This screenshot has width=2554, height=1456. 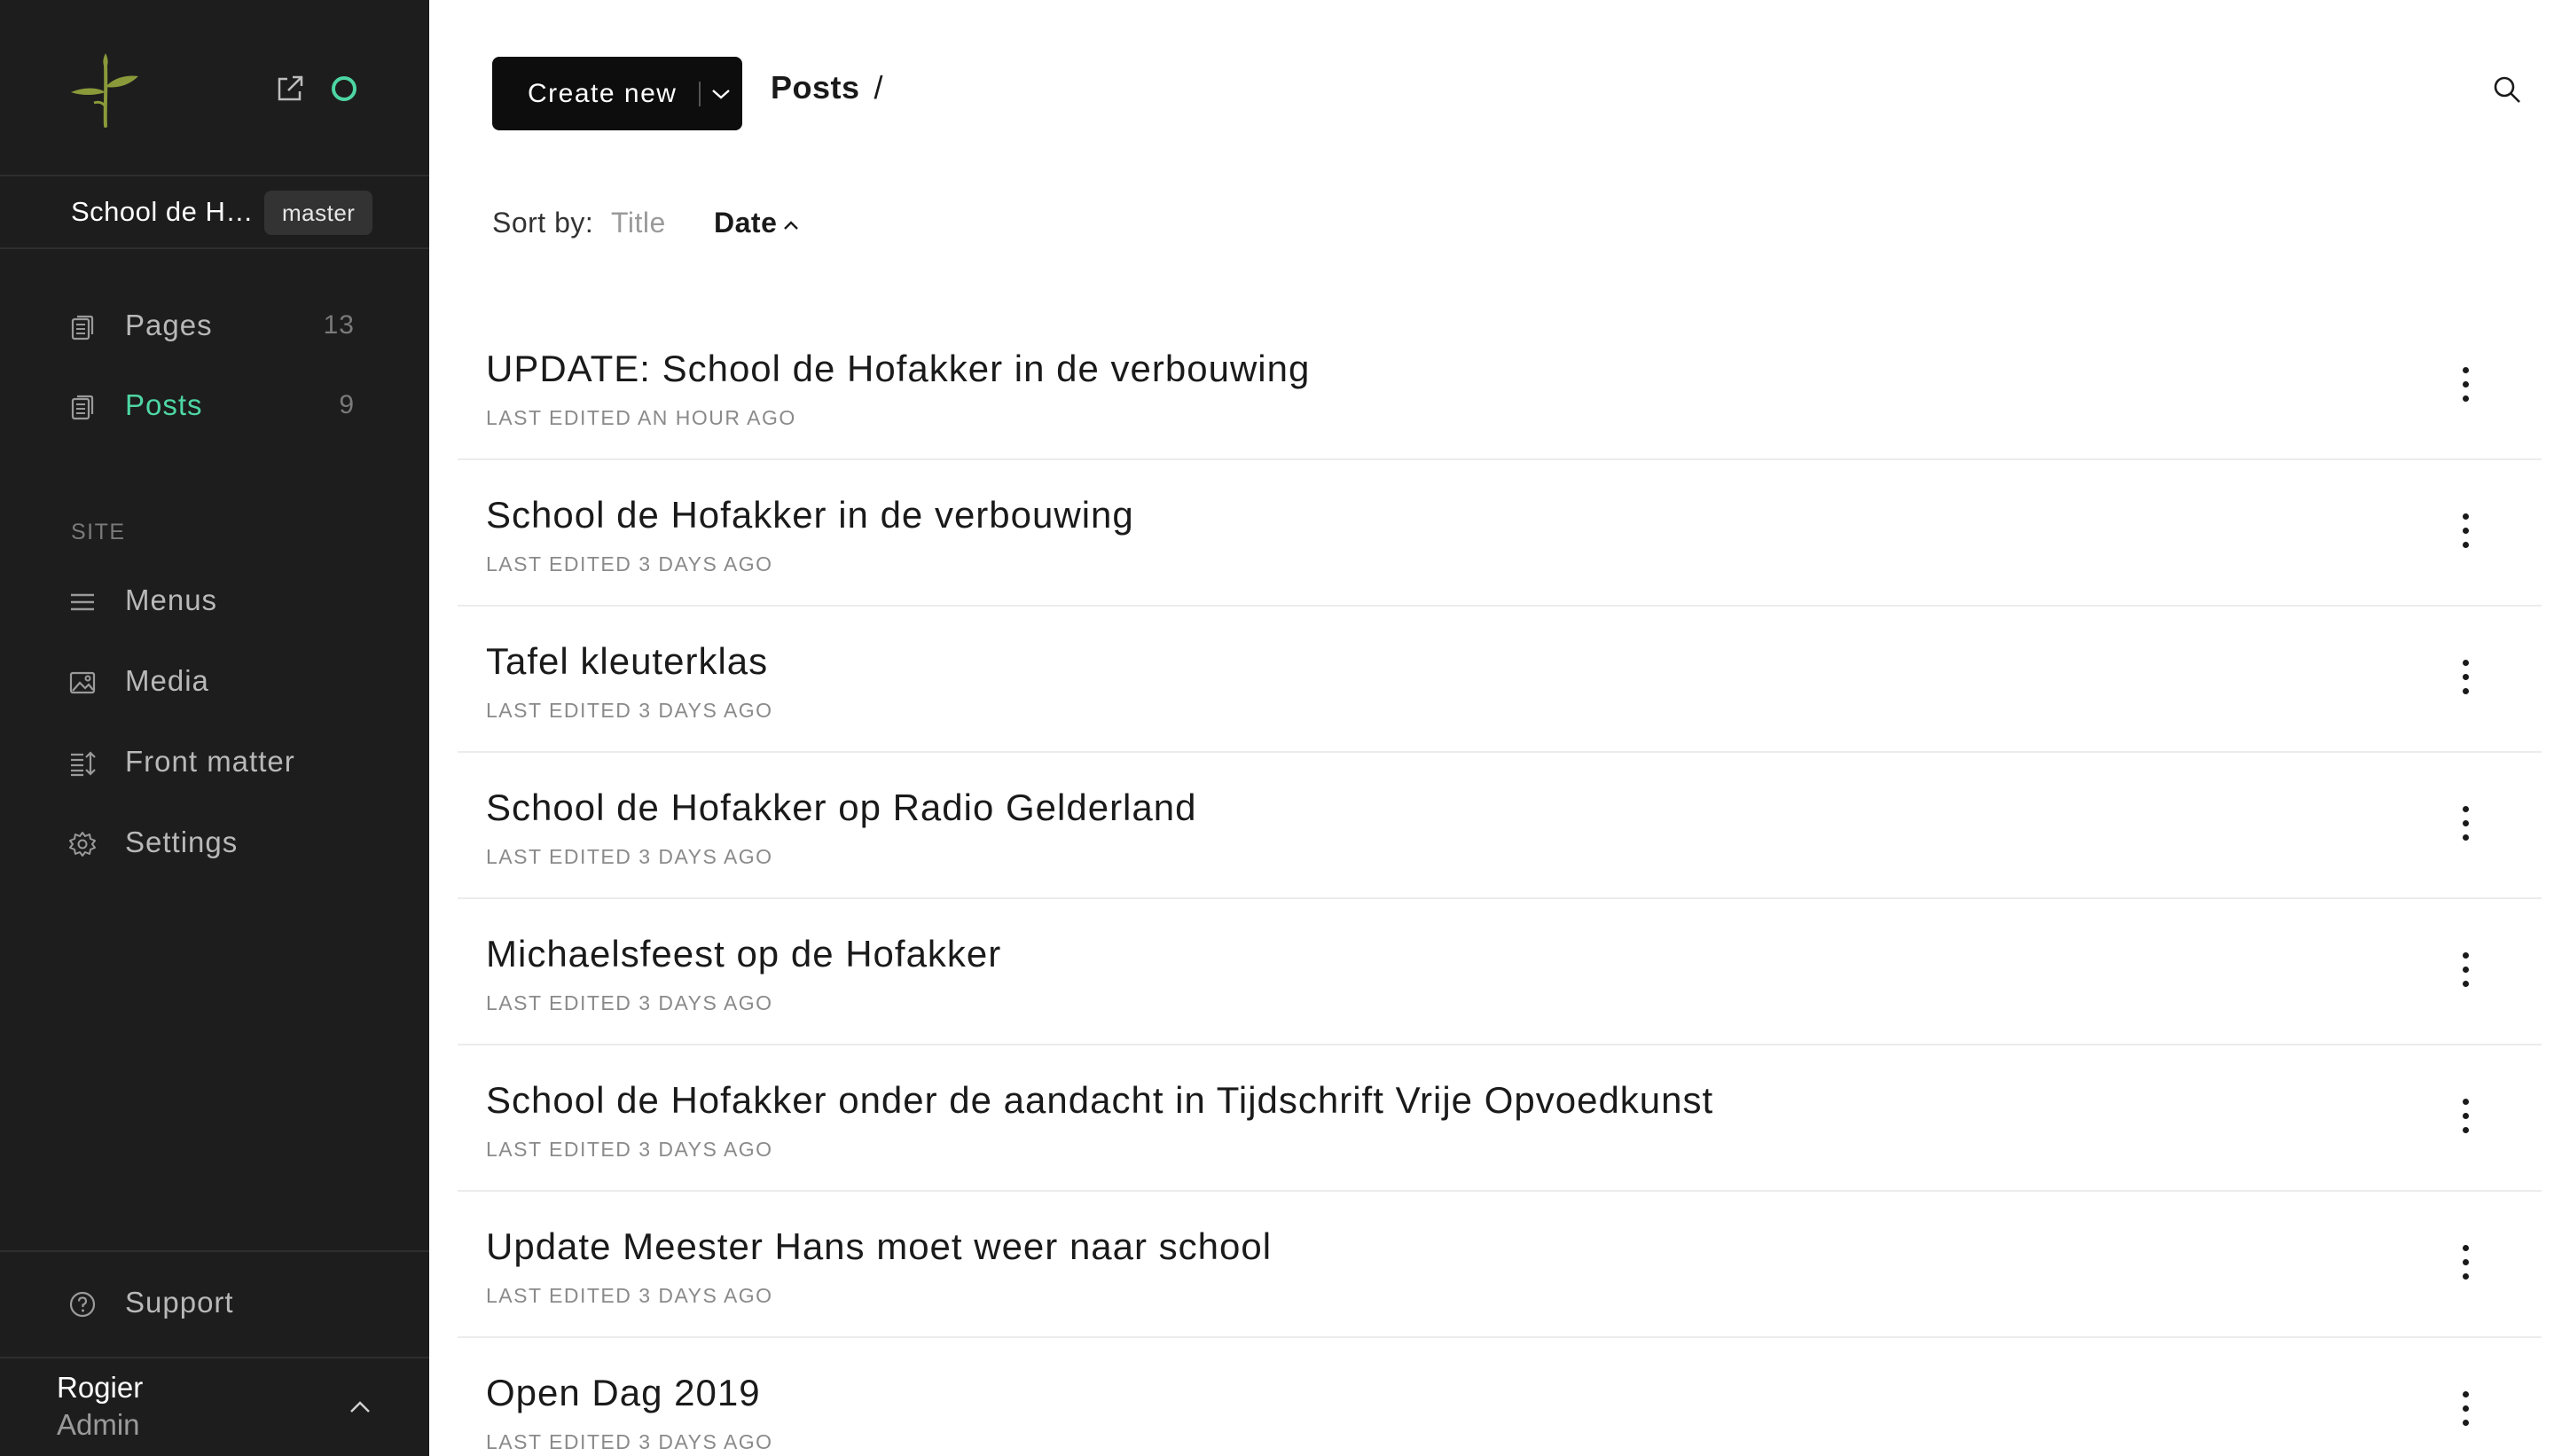 What do you see at coordinates (98, 1424) in the screenshot?
I see `user-role: Admin` at bounding box center [98, 1424].